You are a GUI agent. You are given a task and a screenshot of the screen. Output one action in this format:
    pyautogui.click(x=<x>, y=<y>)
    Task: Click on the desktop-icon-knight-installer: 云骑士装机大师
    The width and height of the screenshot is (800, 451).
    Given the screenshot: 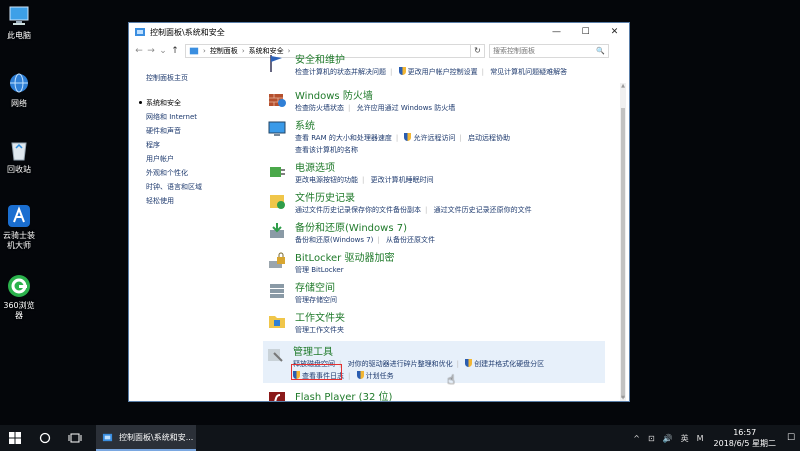 What is the action you would take?
    pyautogui.click(x=19, y=227)
    